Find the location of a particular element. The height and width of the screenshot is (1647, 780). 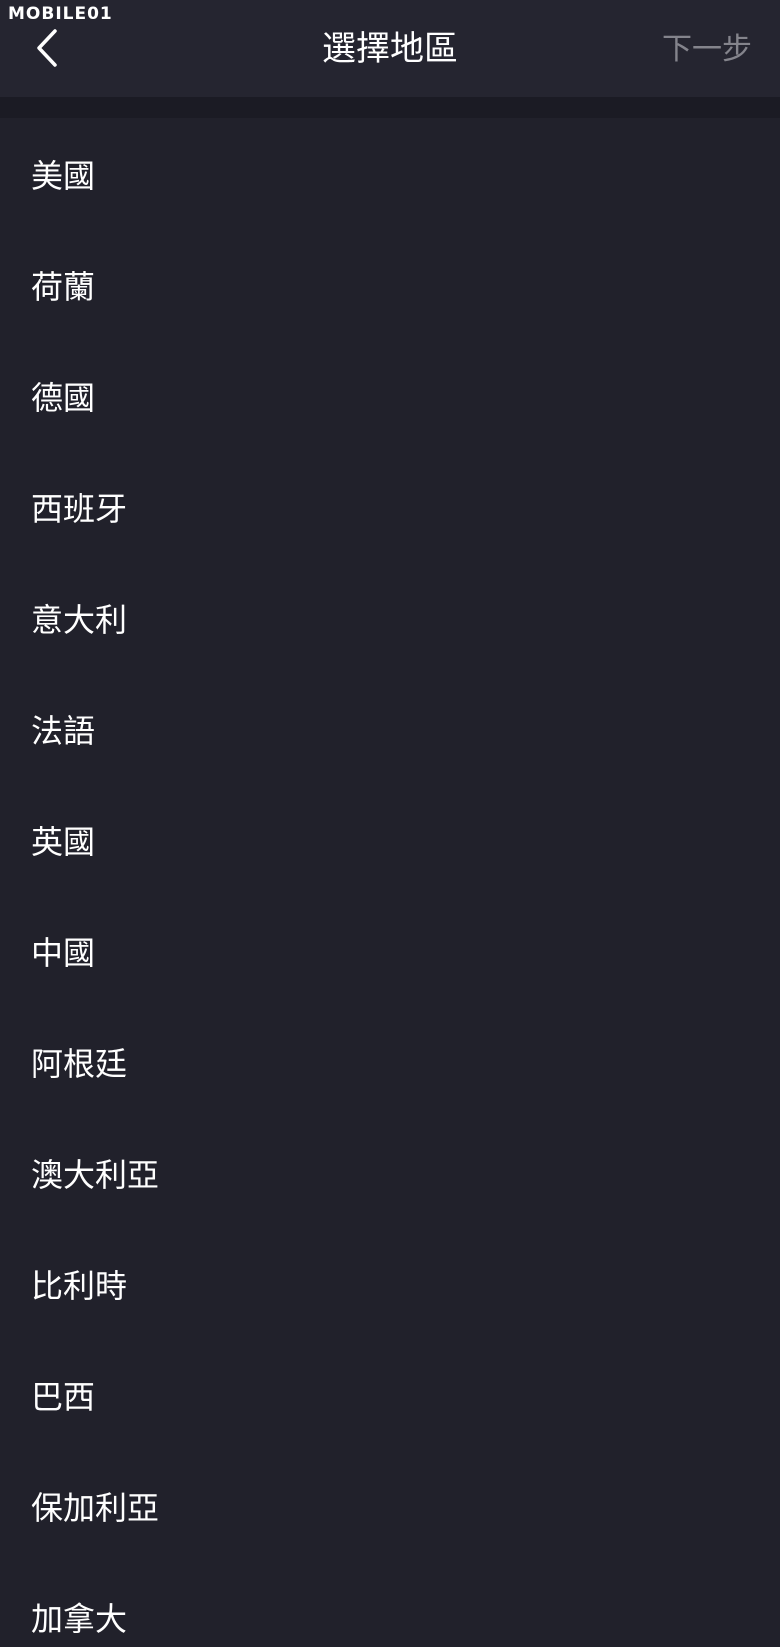

region-item-belgium: 比利時 is located at coordinates (390, 1283).